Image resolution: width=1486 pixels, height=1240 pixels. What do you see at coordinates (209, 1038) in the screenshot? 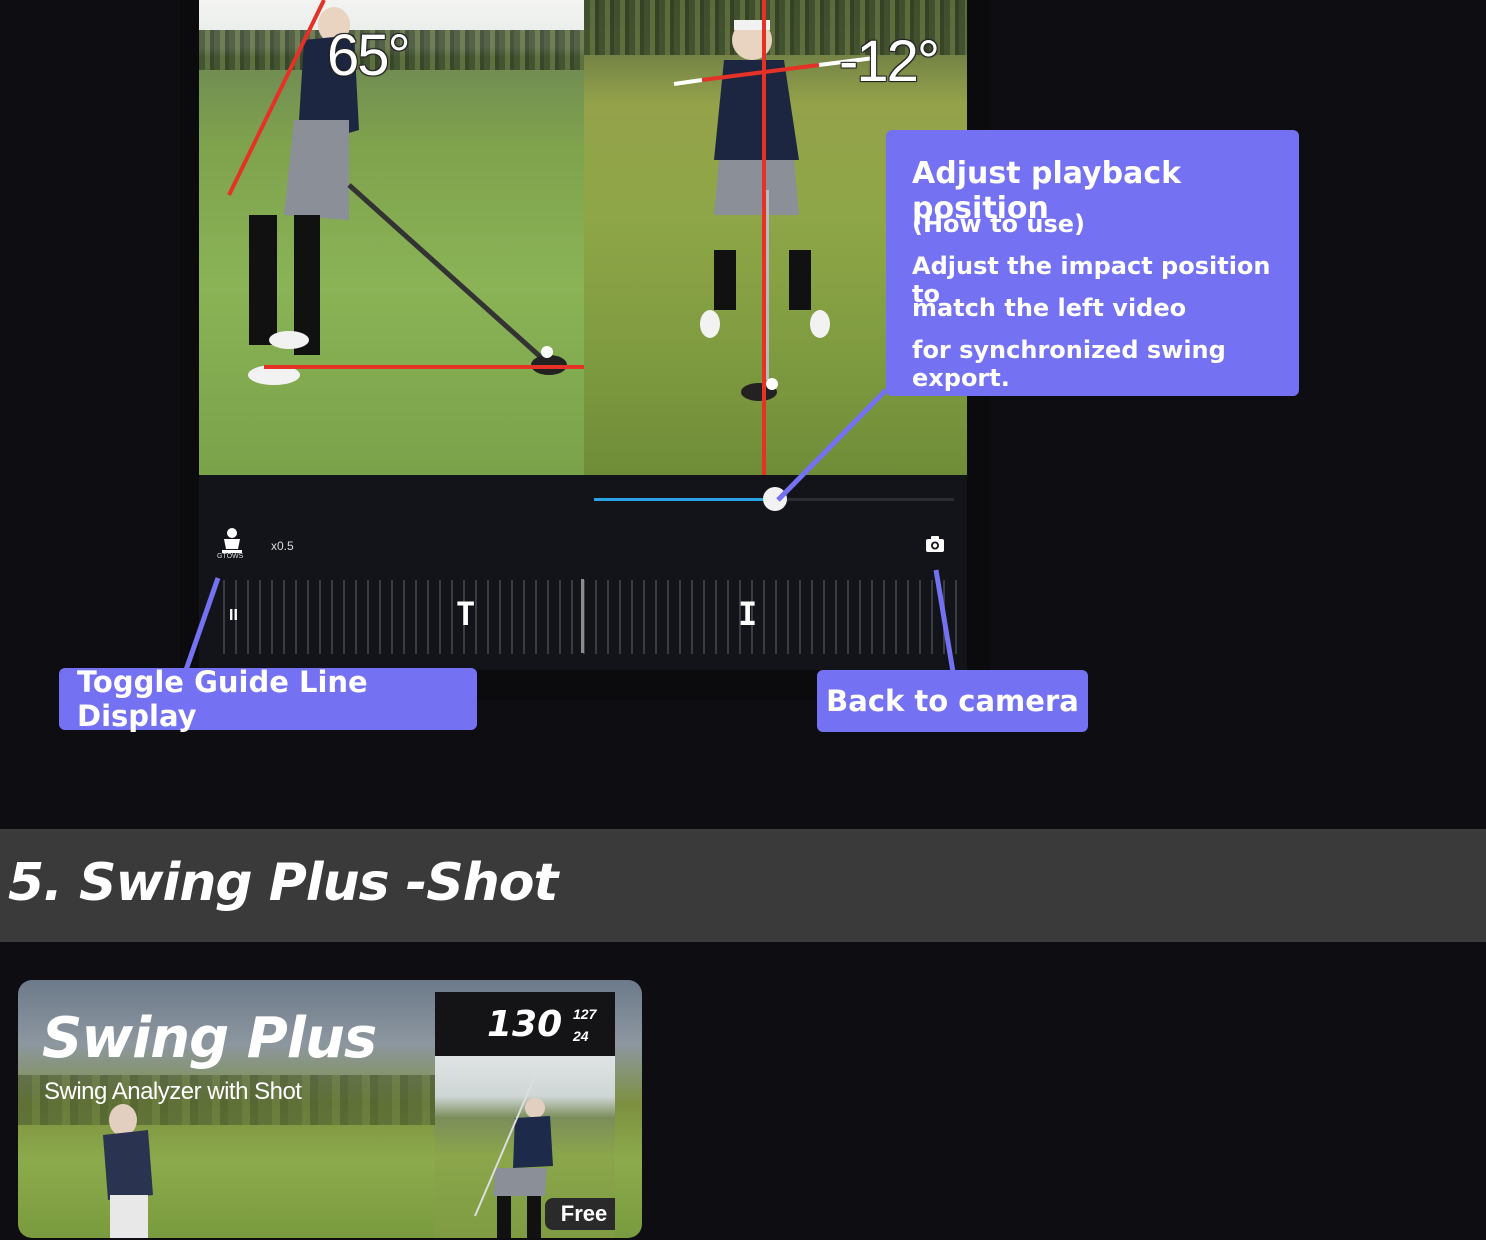
I see `banner-title: Swing Plus` at bounding box center [209, 1038].